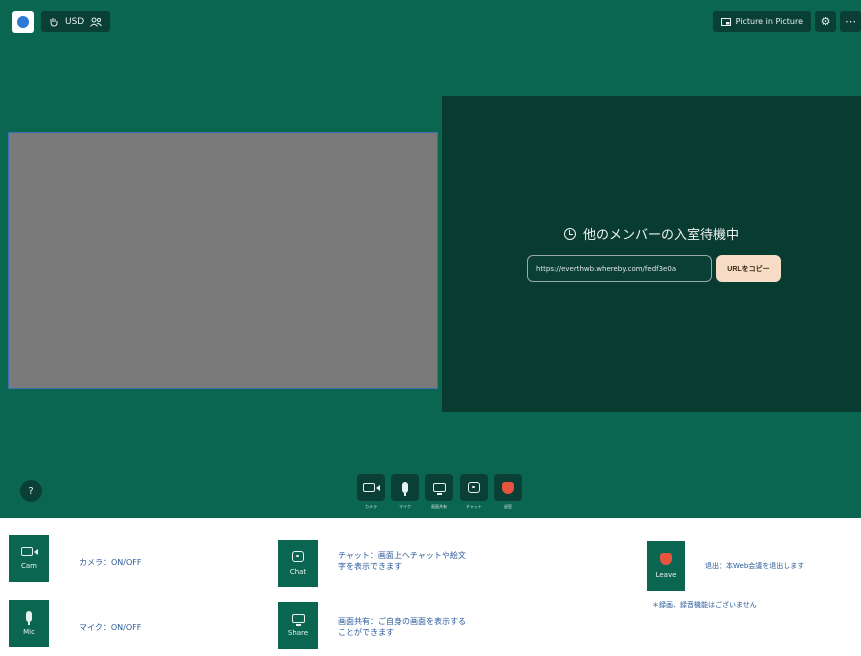  I want to click on legend-chat: Chat チャット：画面上へチャットや絵文 字を表示できます, so click(372, 563).